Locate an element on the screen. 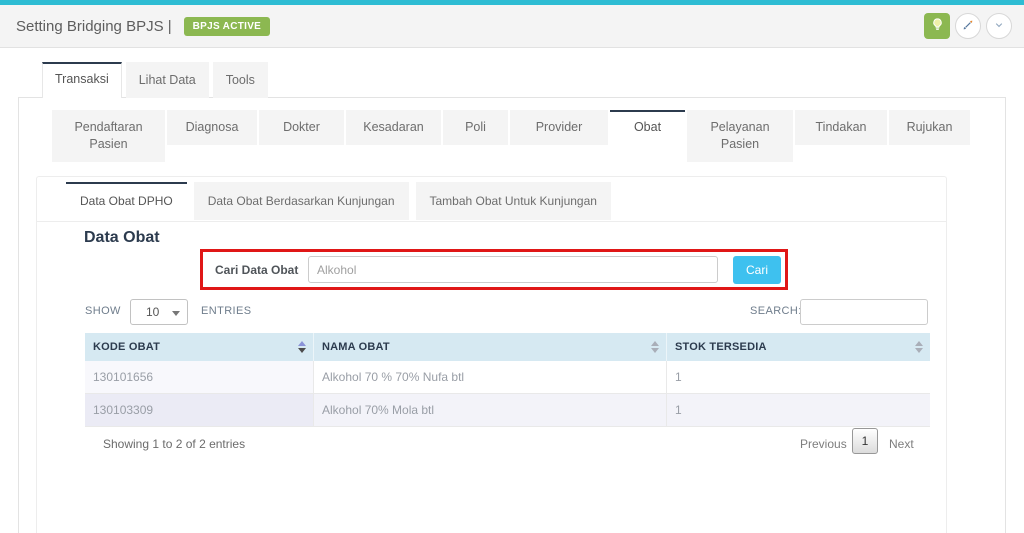  pagination-previous: Previous is located at coordinates (823, 444).